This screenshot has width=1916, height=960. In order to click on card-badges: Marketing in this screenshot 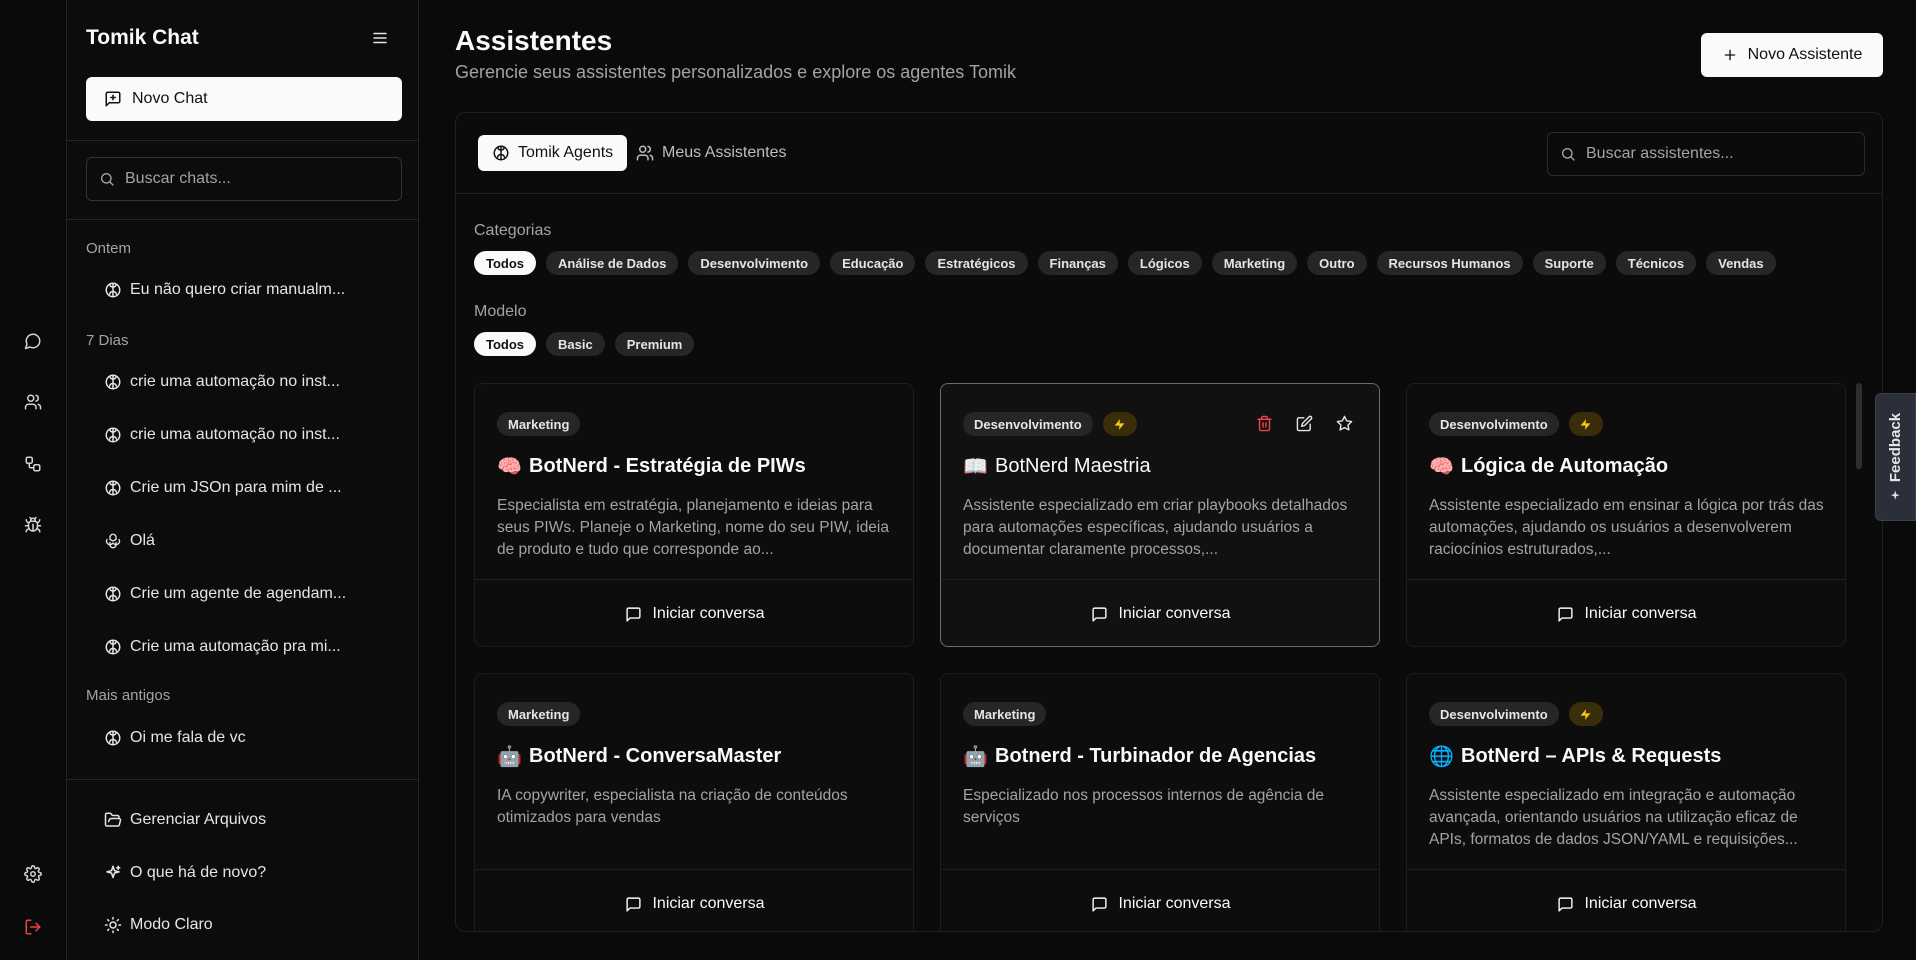, I will do `click(539, 424)`.